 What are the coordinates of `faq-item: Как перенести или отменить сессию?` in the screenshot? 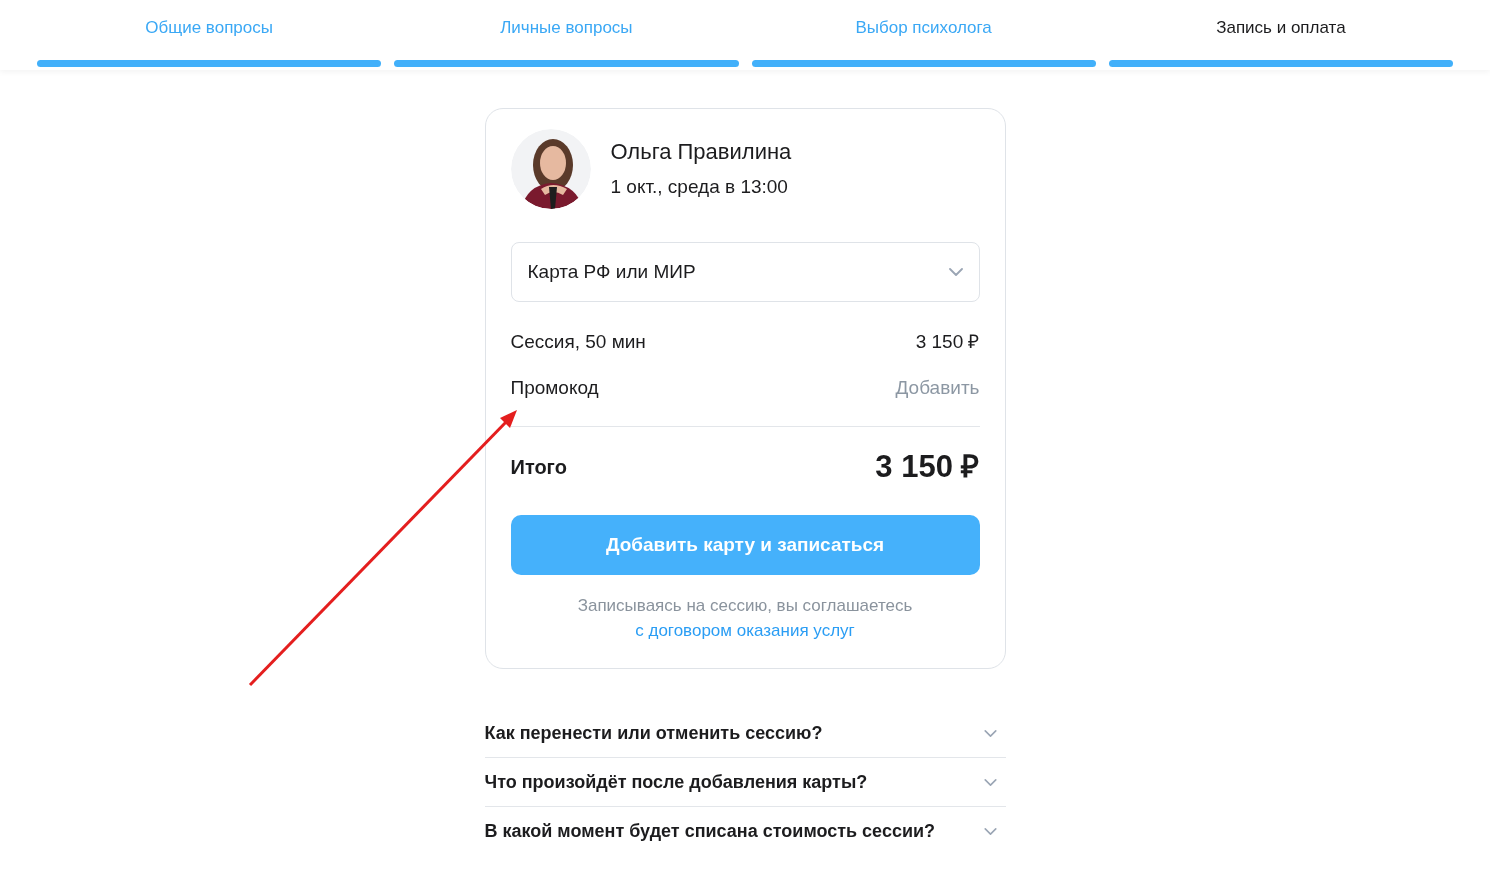 It's located at (745, 733).